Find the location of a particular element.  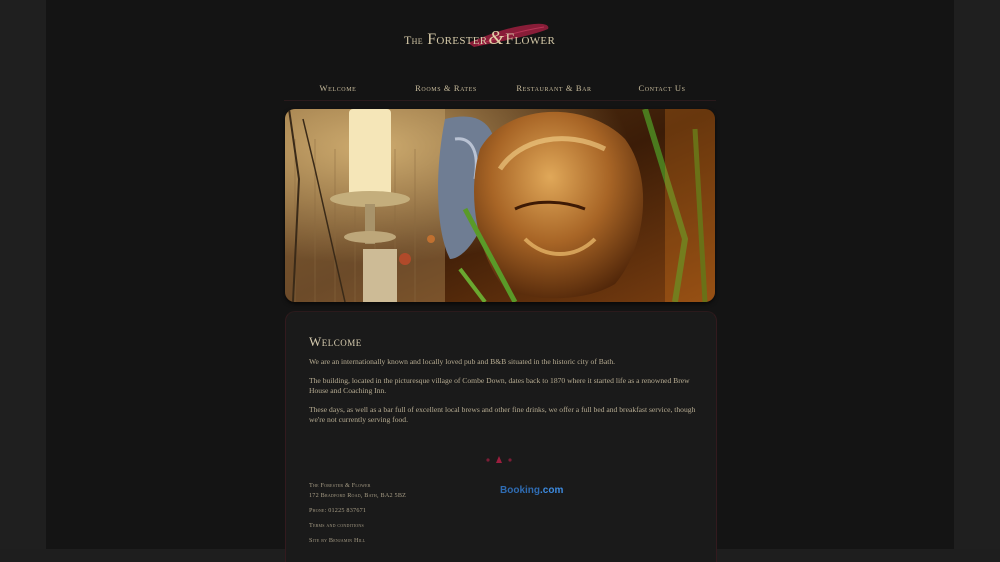

nav-item-welcome: Welcome is located at coordinates (338, 90).